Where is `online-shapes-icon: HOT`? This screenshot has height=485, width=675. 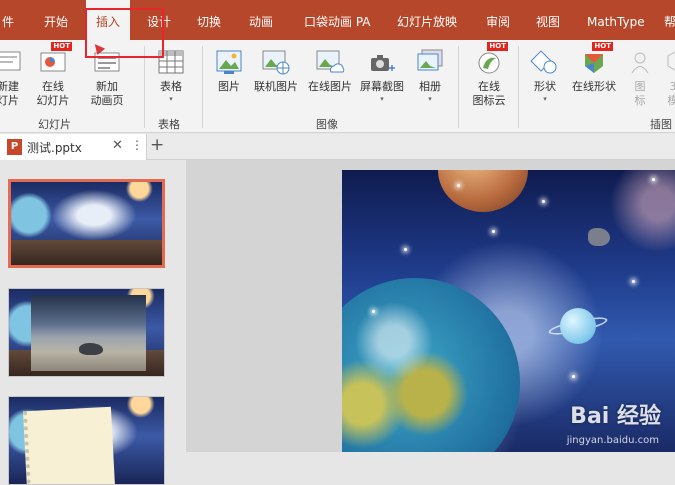 online-shapes-icon: HOT is located at coordinates (596, 59).